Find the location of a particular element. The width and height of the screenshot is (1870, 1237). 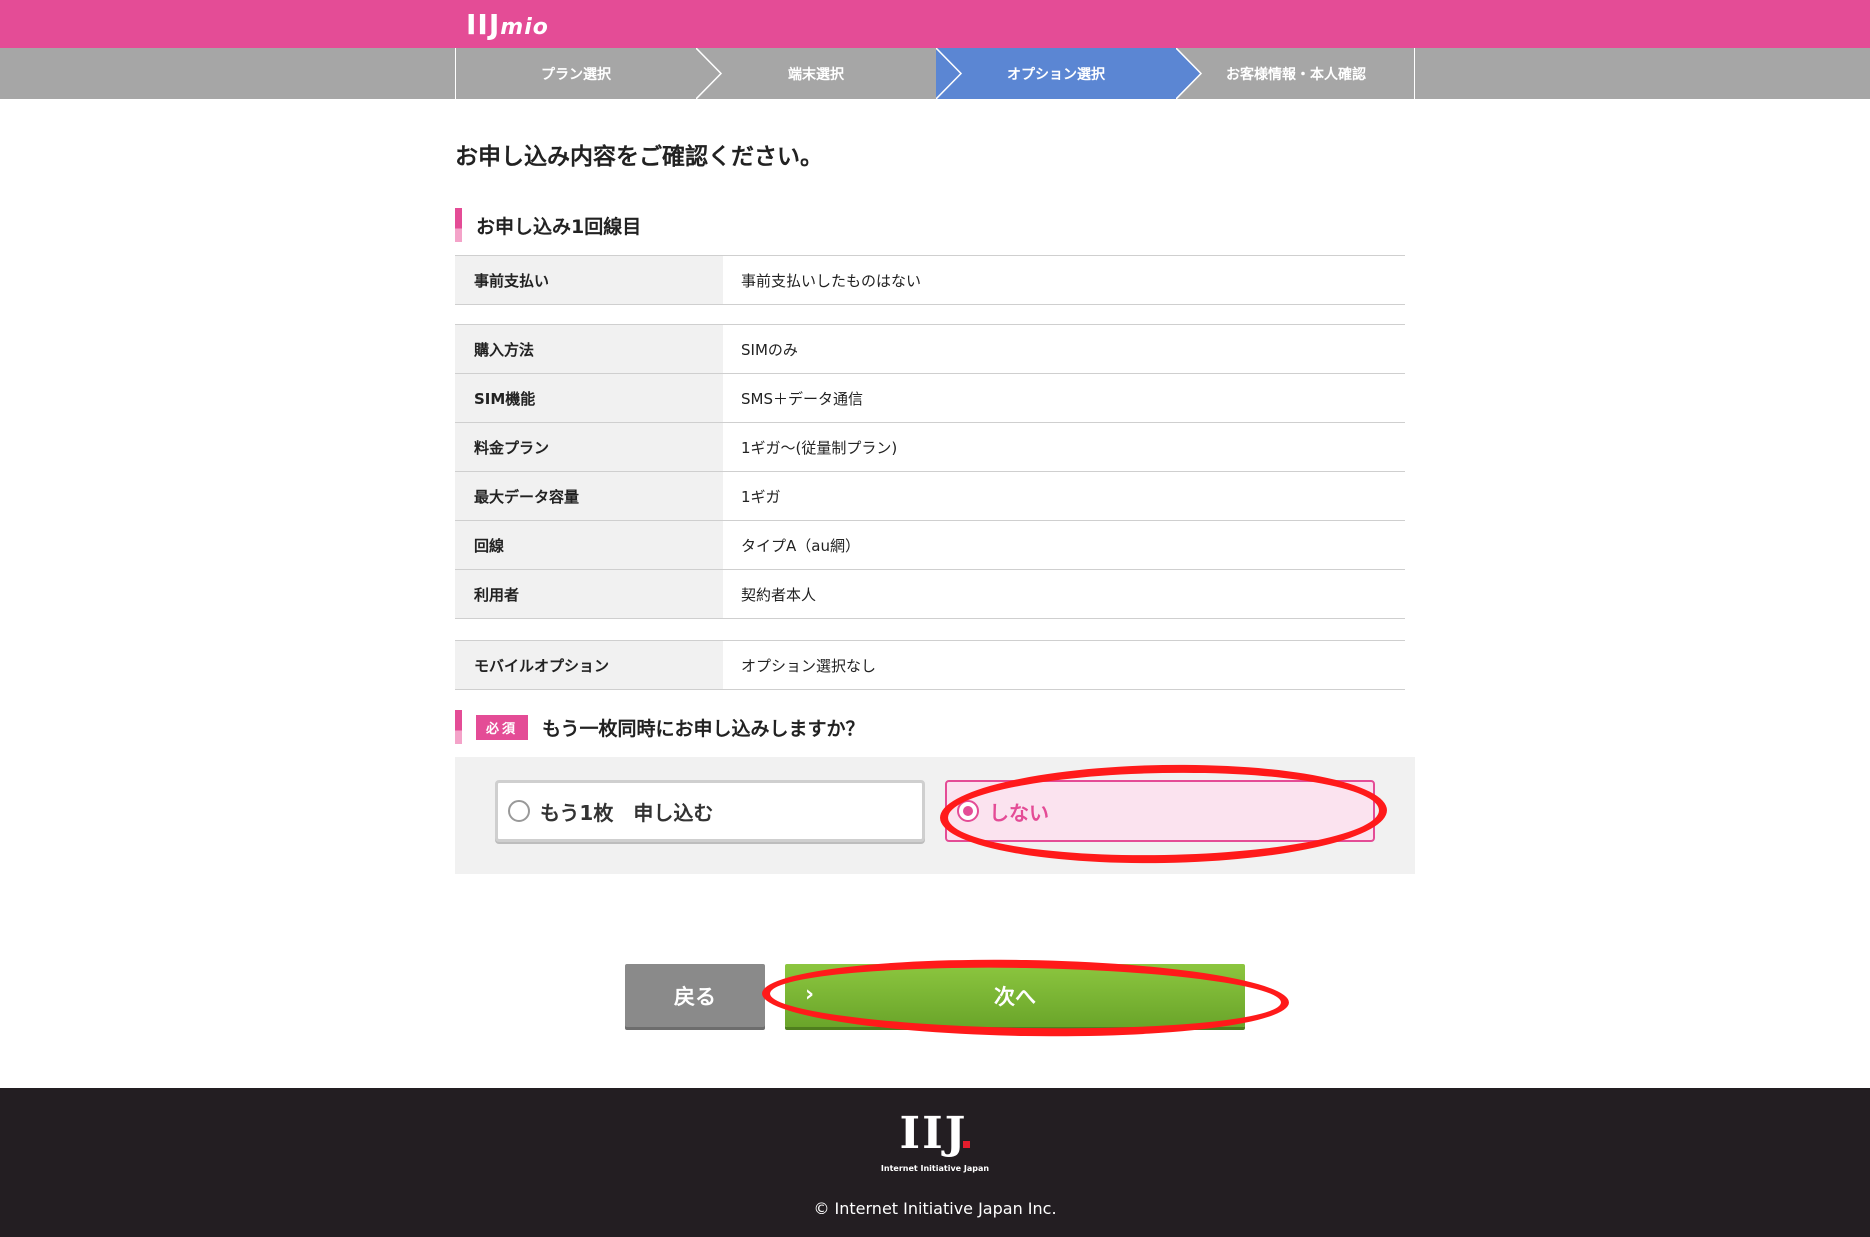

logo-main: IIJ is located at coordinates (483, 24).